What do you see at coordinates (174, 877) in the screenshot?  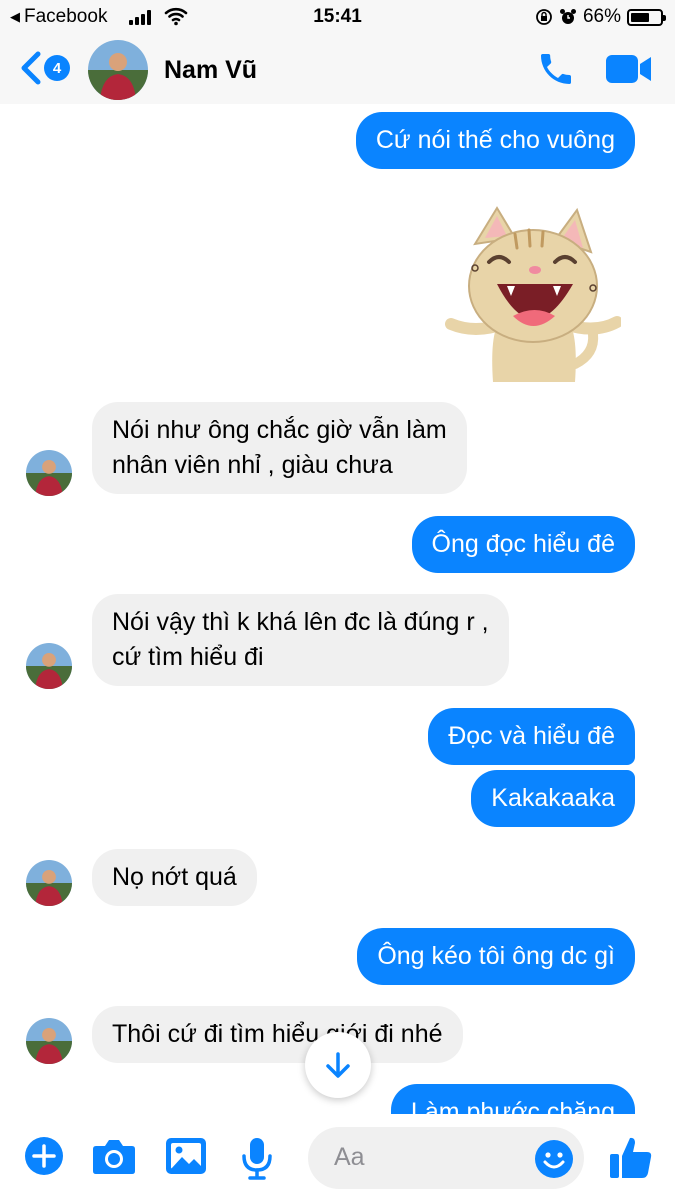 I see `incoming-message: Nọ nớt quá` at bounding box center [174, 877].